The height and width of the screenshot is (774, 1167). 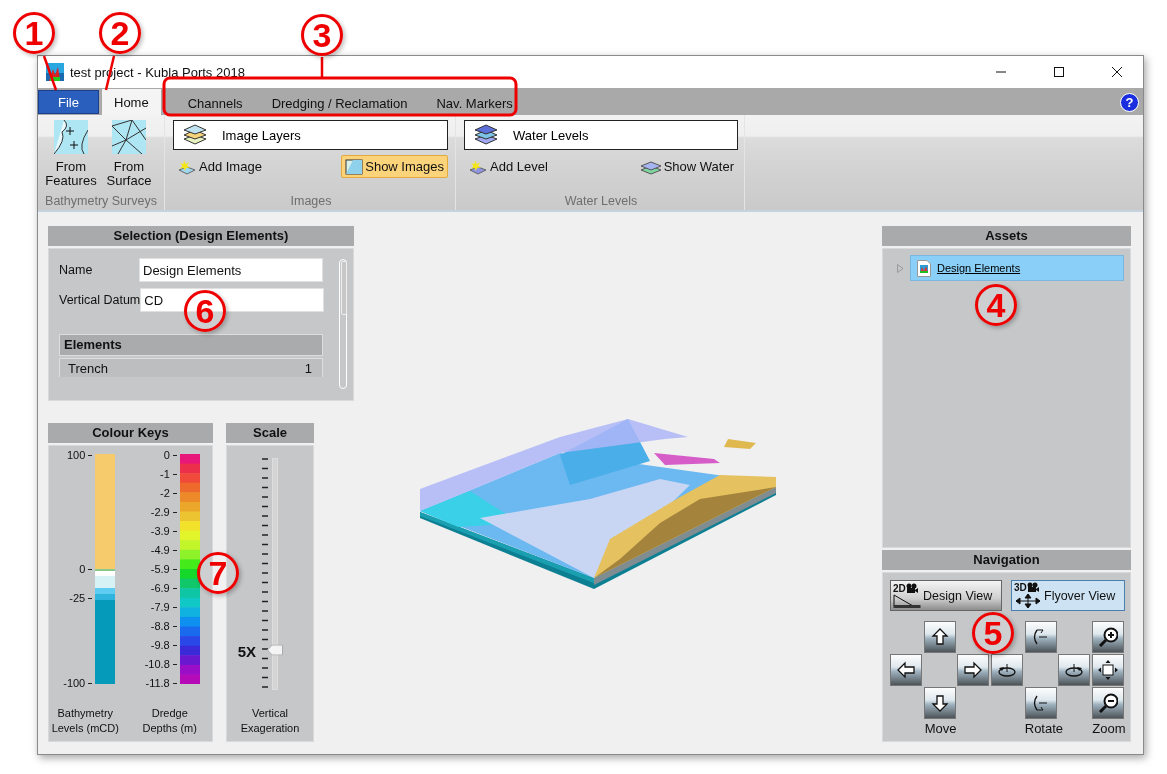 What do you see at coordinates (157, 664) in the screenshot?
I see `key-tick-label: -10.8` at bounding box center [157, 664].